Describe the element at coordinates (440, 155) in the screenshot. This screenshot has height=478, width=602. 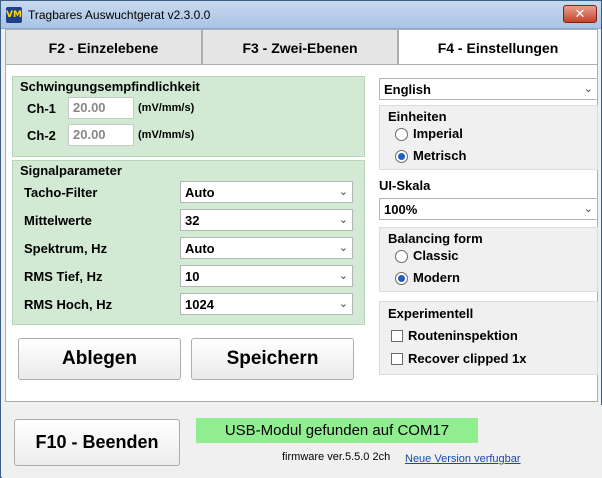
I see `units-metric-label: Metrisch` at that location.